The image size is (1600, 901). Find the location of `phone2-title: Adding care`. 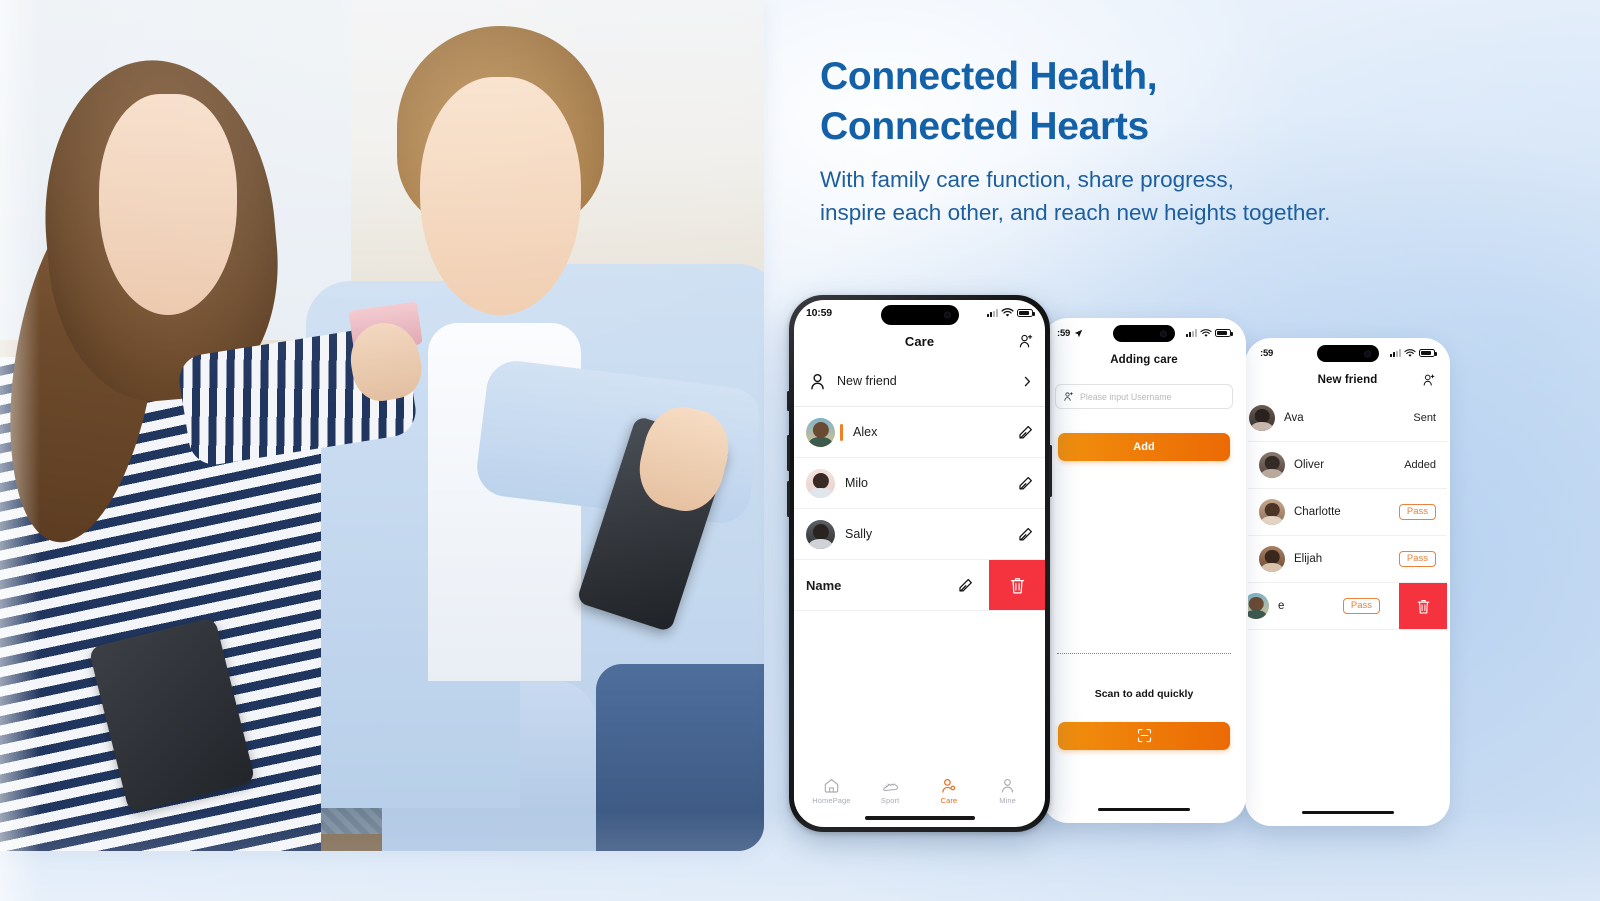

phone2-title: Adding care is located at coordinates (1144, 360).